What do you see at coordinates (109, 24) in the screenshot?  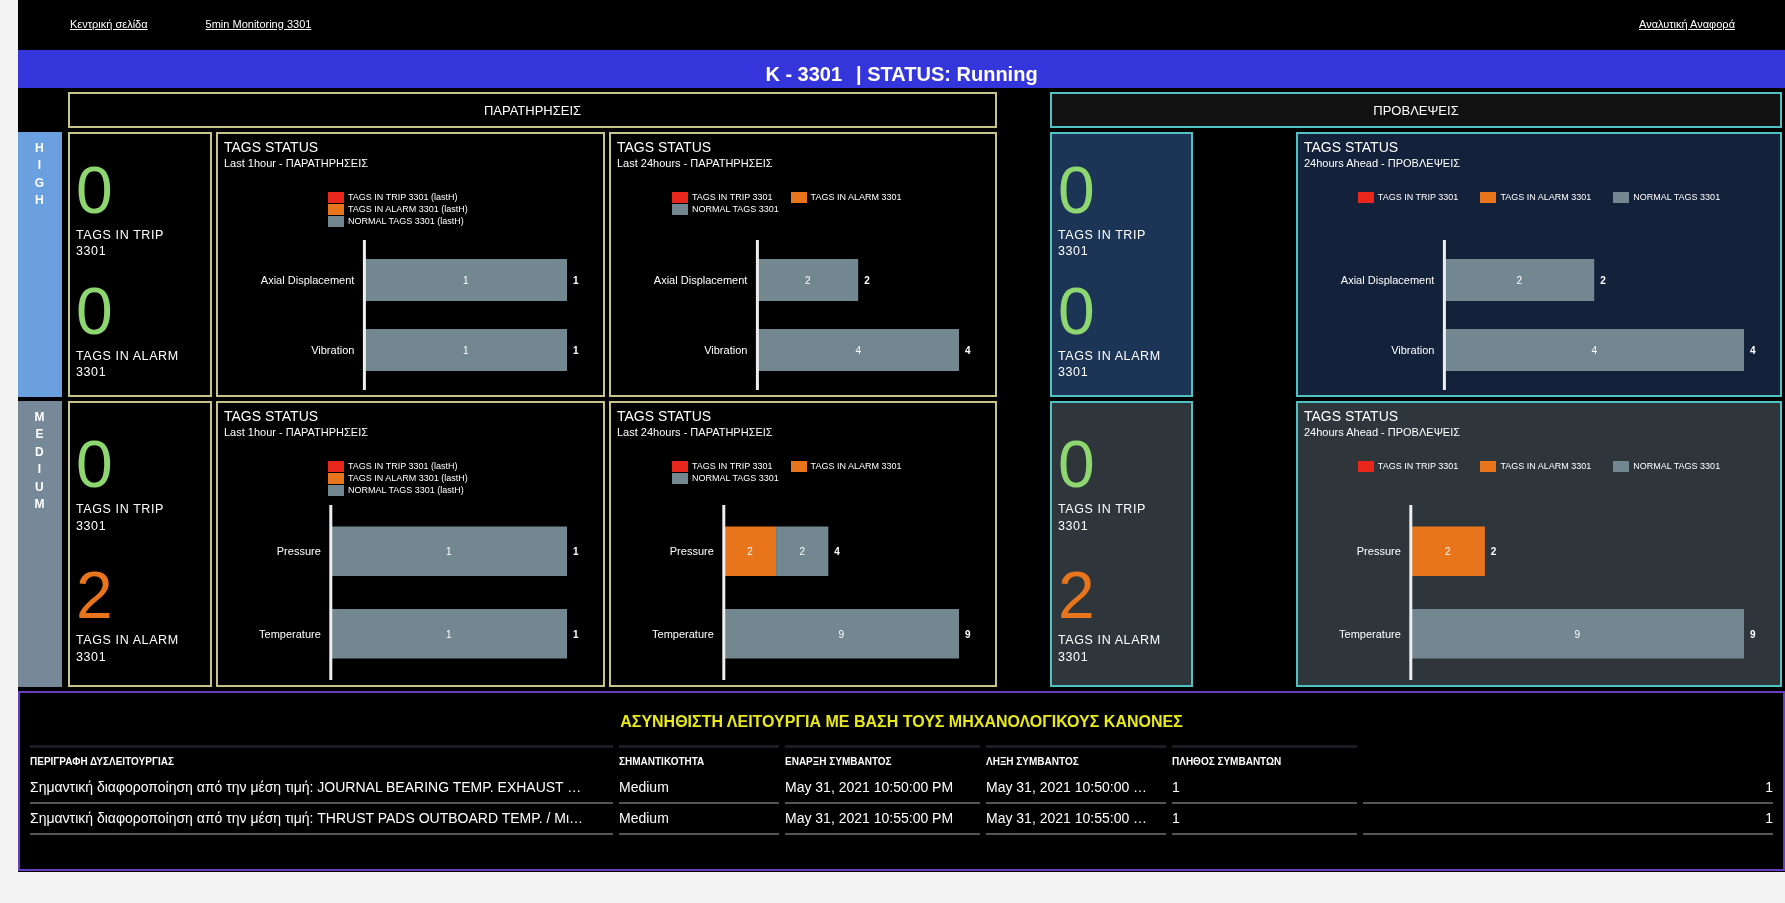 I see `nav-link: Κεντρική σελίδα` at bounding box center [109, 24].